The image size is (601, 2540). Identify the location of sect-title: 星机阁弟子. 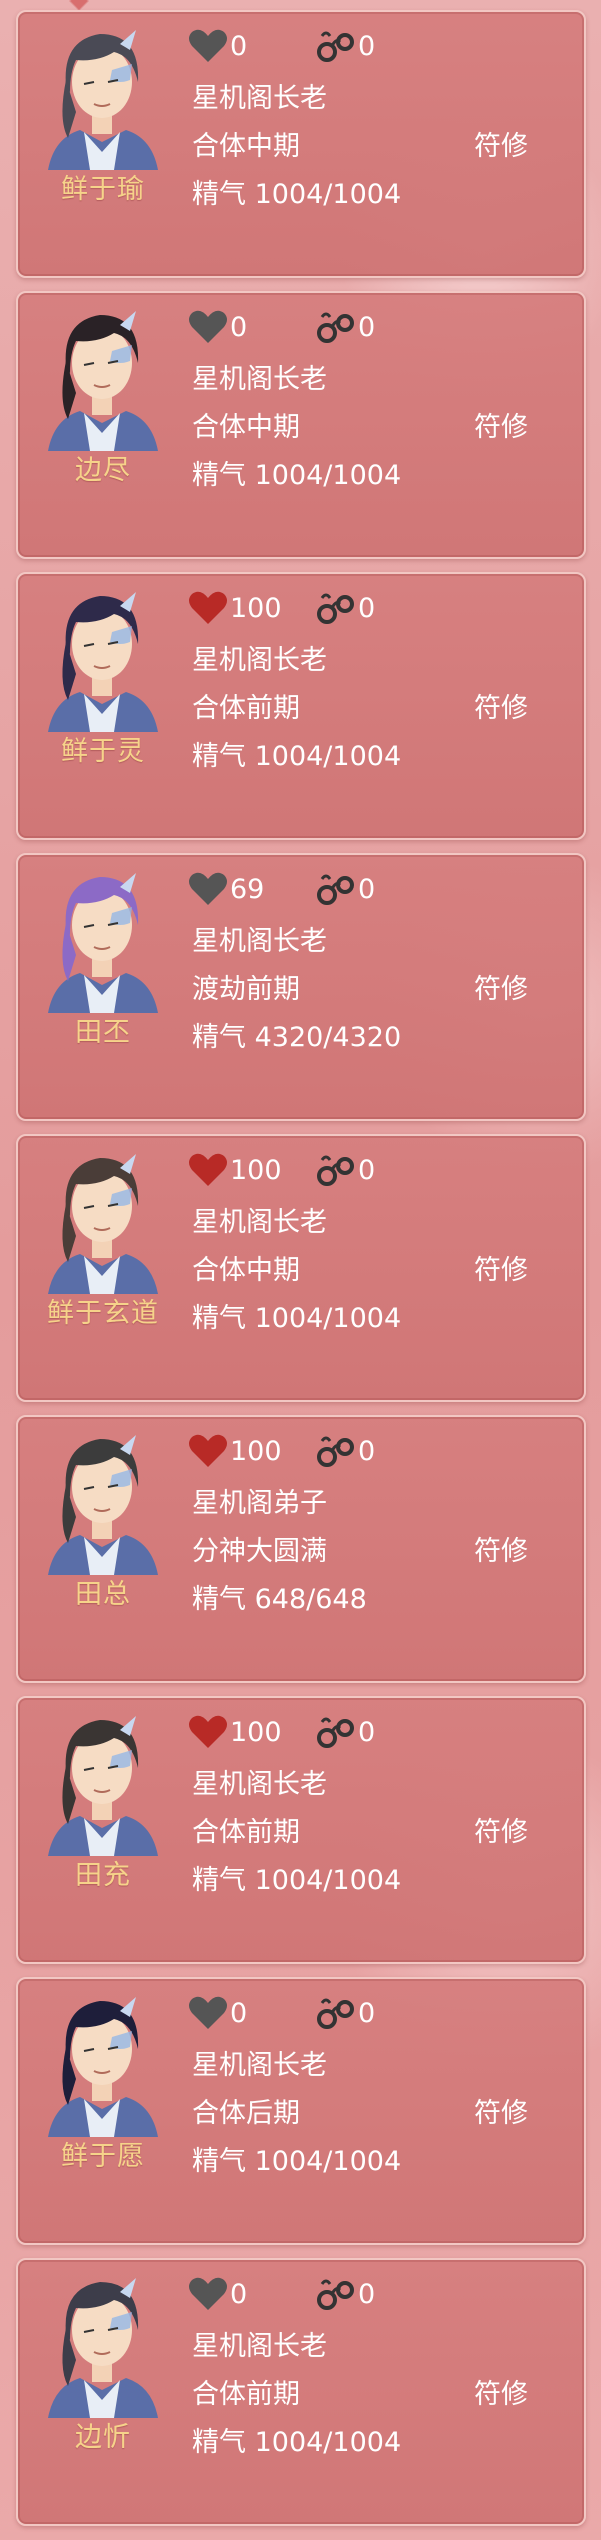
(259, 1503).